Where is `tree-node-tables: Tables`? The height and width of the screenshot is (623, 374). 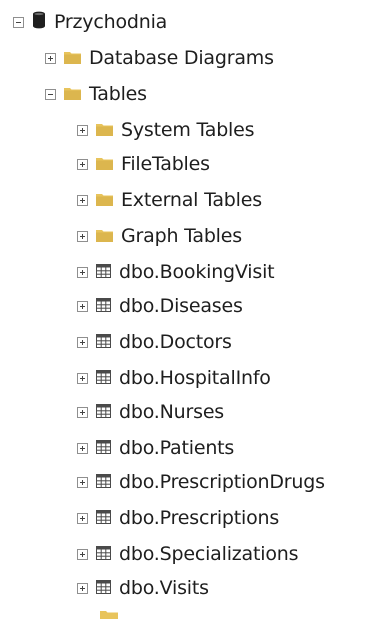
tree-node-tables: Tables is located at coordinates (96, 94).